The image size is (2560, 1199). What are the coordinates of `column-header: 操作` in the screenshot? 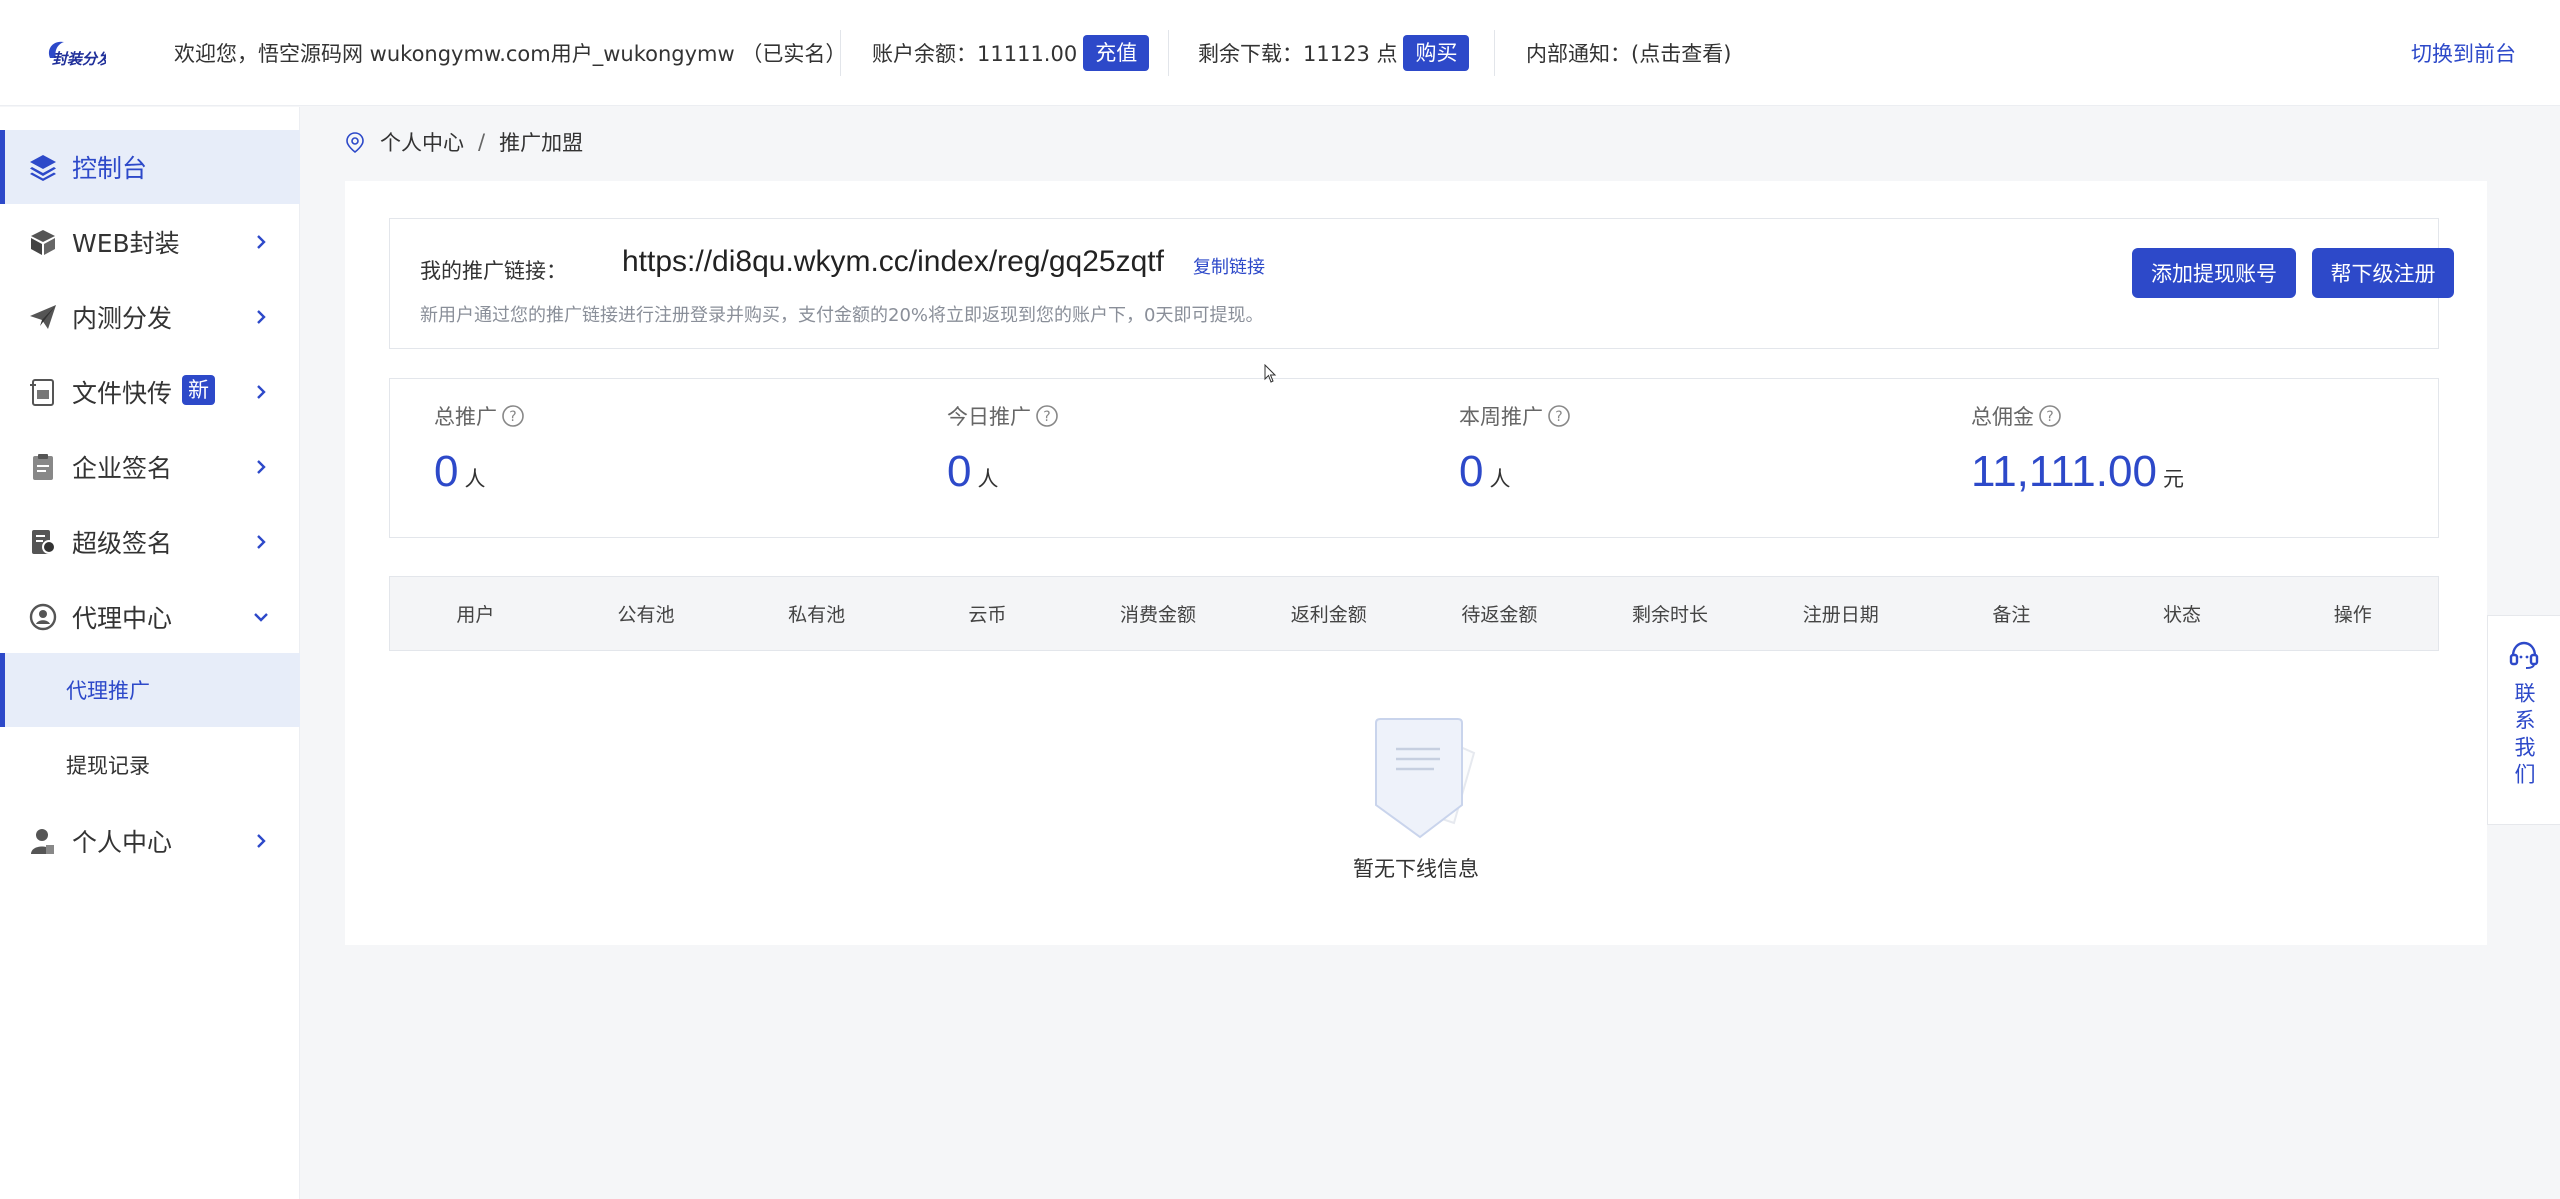 It's located at (2352, 615).